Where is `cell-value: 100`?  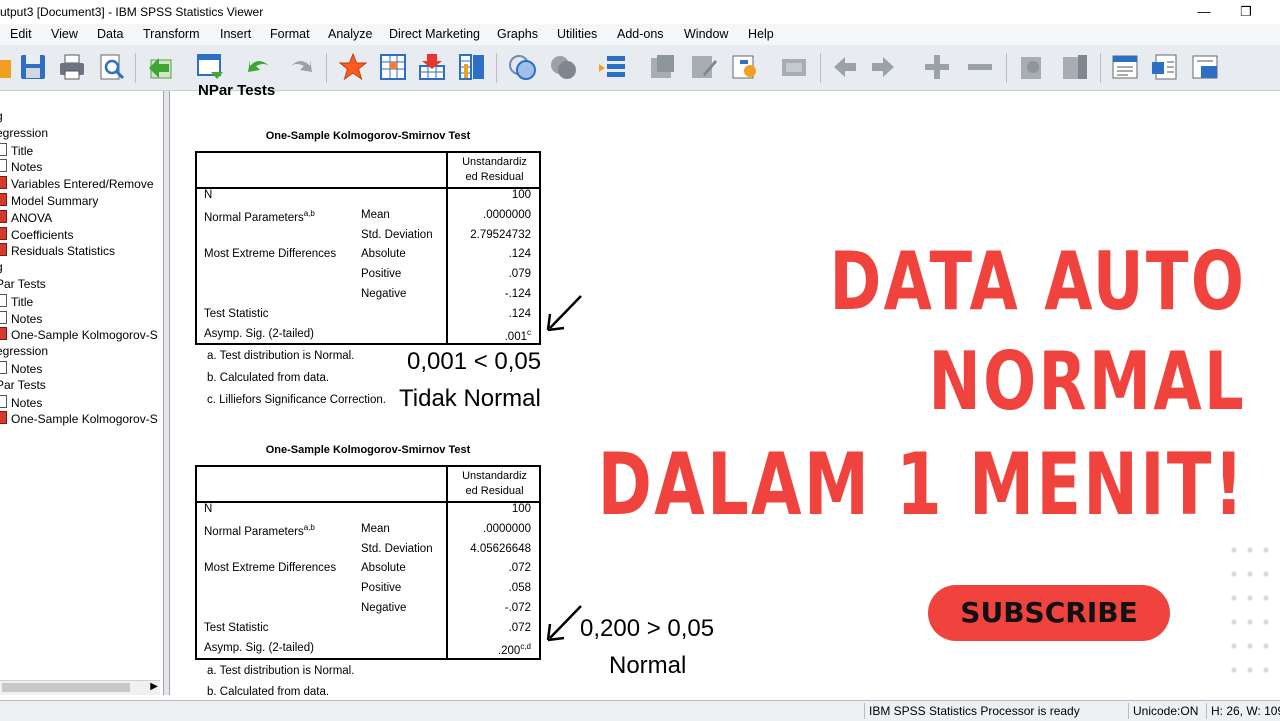
cell-value: 100 is located at coordinates (521, 195).